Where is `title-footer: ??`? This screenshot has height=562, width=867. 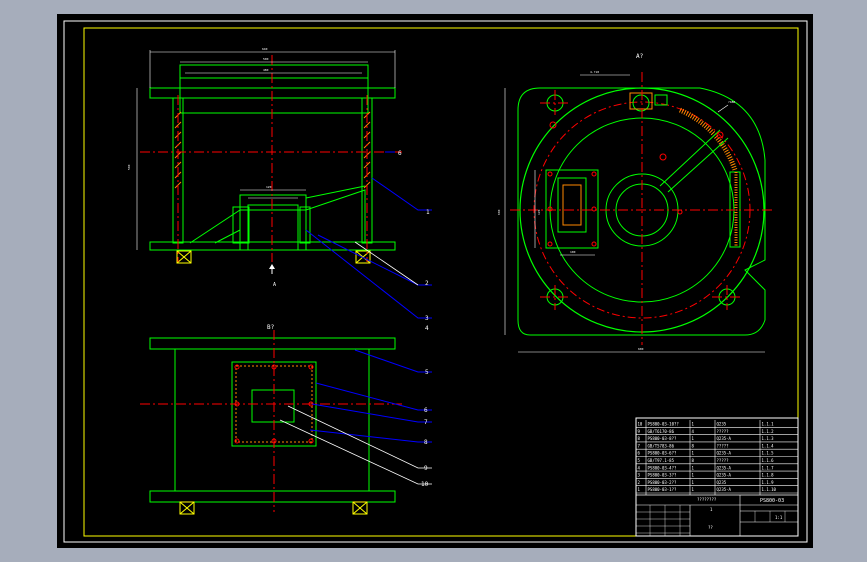
title-footer: ?? is located at coordinates (710, 527).